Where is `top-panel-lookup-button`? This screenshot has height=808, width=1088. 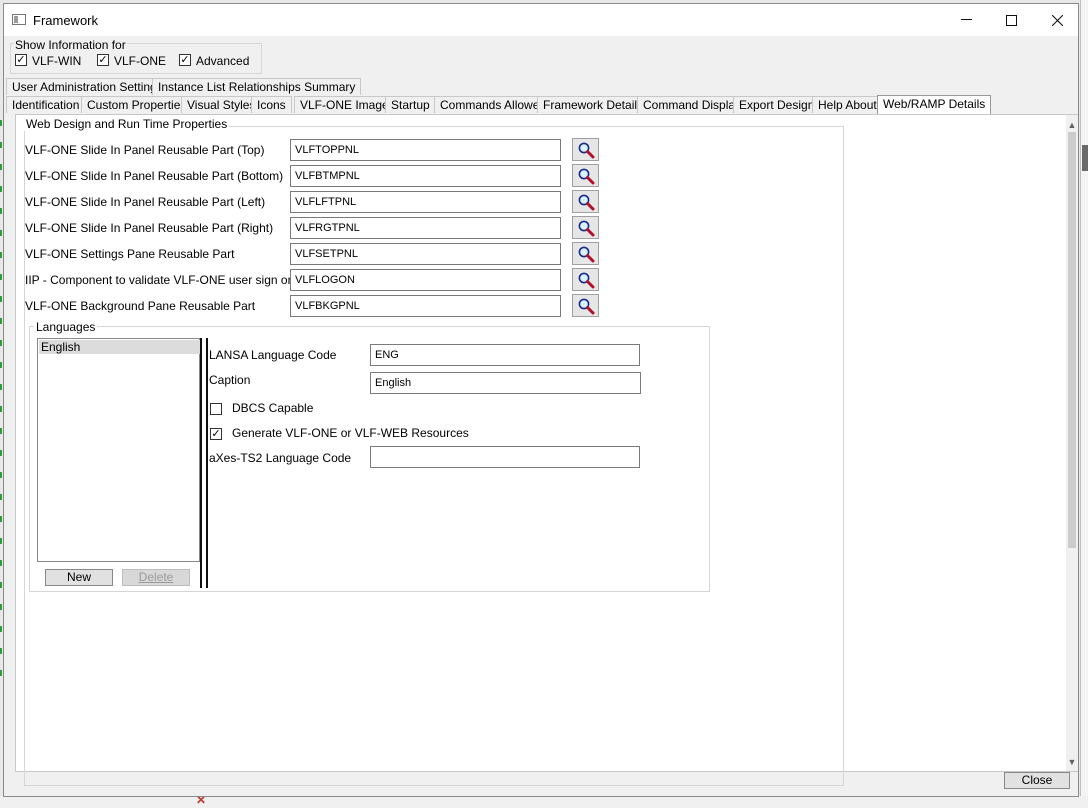 top-panel-lookup-button is located at coordinates (585, 149).